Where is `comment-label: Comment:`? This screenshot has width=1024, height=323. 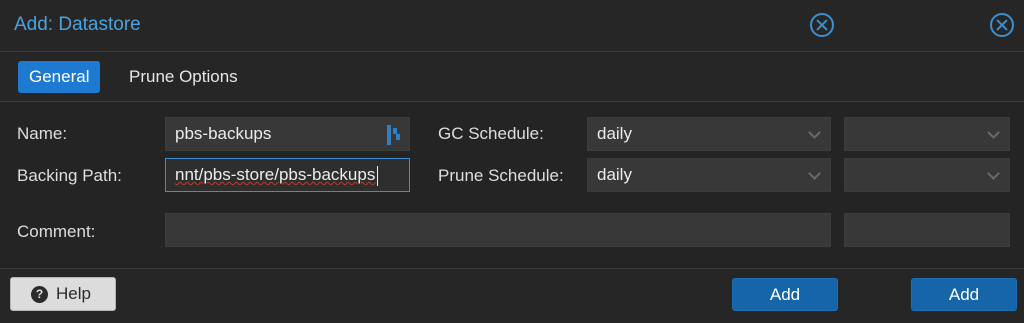 comment-label: Comment: is located at coordinates (56, 231).